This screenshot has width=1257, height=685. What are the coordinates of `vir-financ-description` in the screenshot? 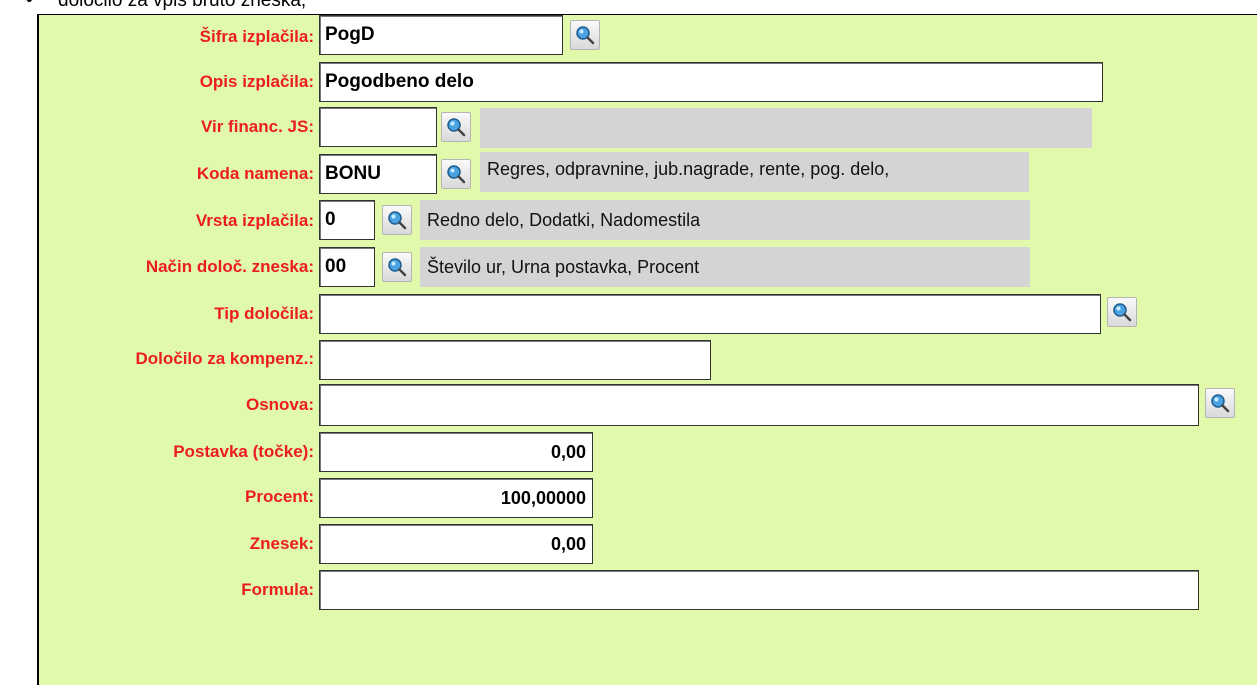 It's located at (786, 128).